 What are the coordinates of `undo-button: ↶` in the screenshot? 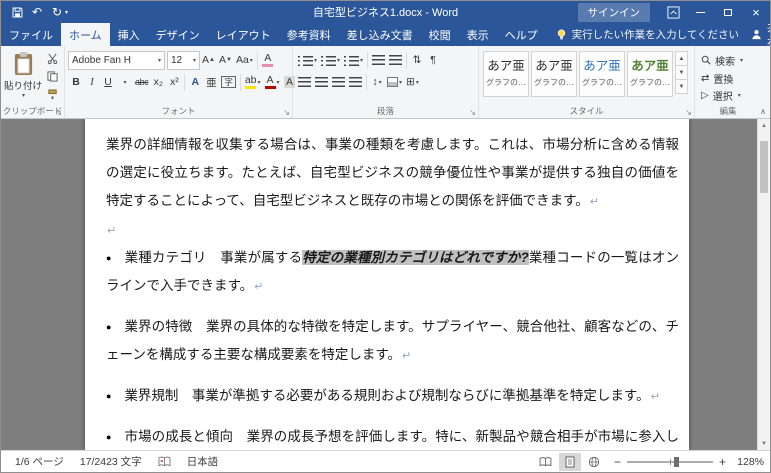 It's located at (37, 12).